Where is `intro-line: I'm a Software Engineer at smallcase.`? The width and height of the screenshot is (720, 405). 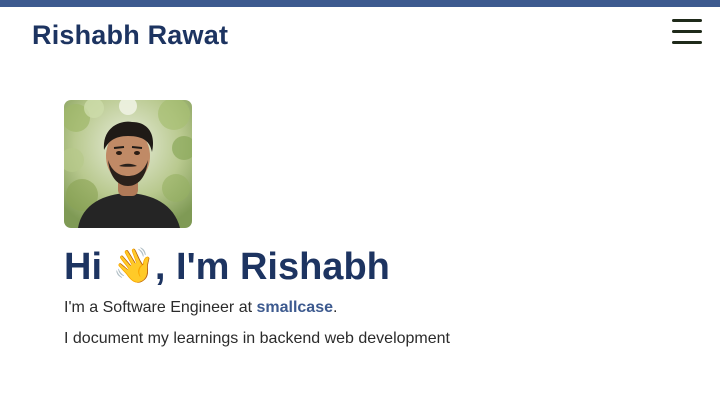
intro-line: I'm a Software Engineer at smallcase. is located at coordinates (200, 308).